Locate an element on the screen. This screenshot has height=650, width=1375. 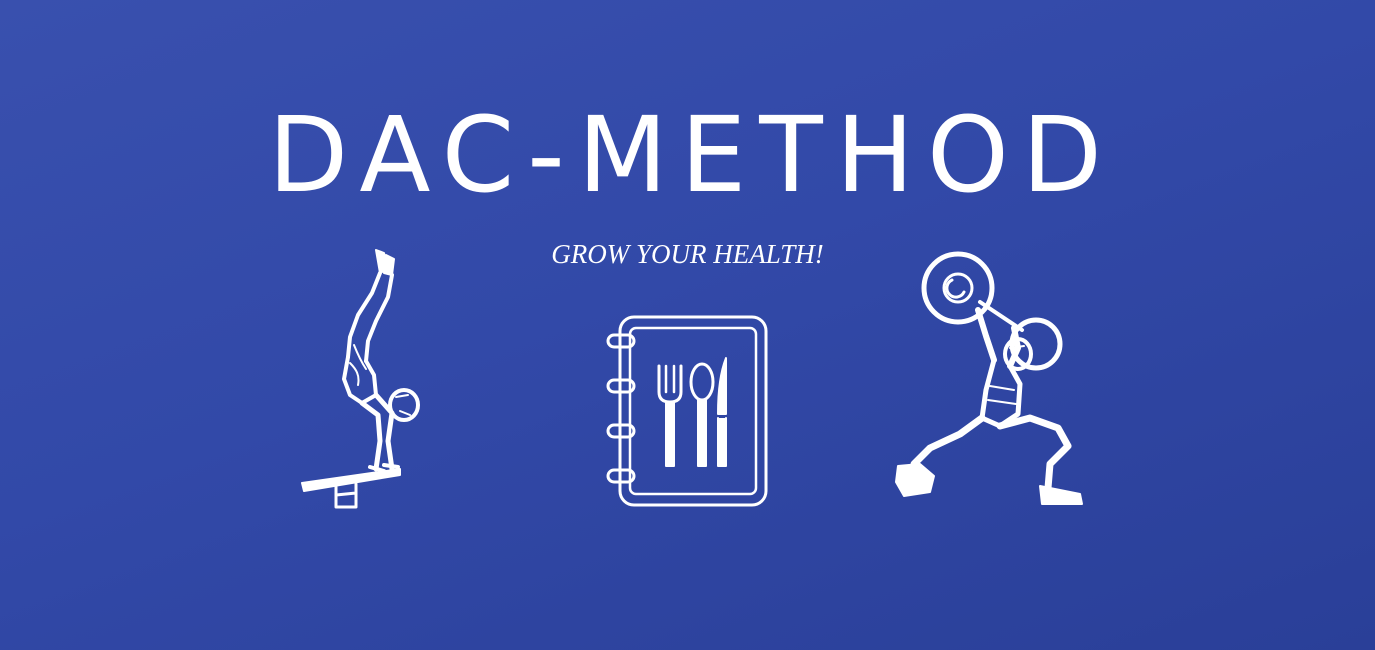
recipe-book-cutlery-icon is located at coordinates (687, 411).